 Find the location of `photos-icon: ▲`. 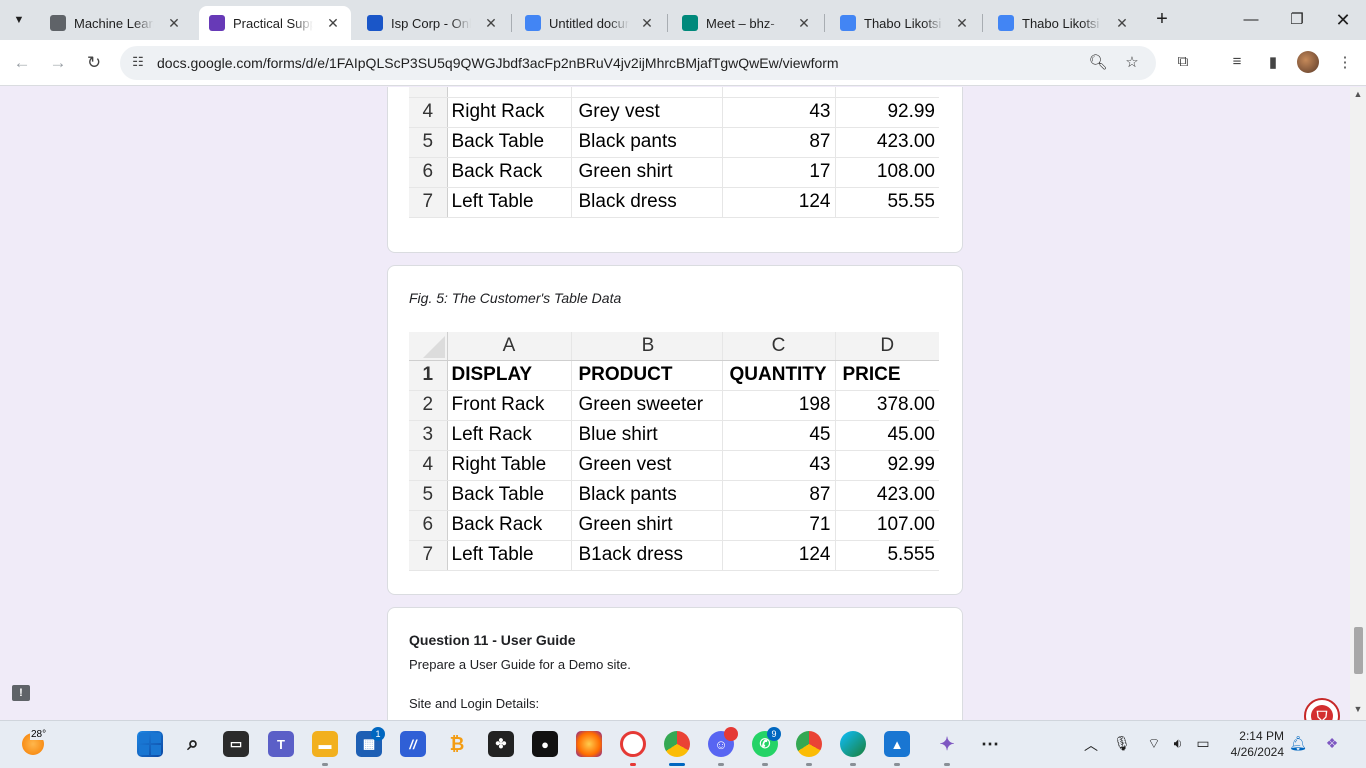

photos-icon: ▲ is located at coordinates (897, 744).